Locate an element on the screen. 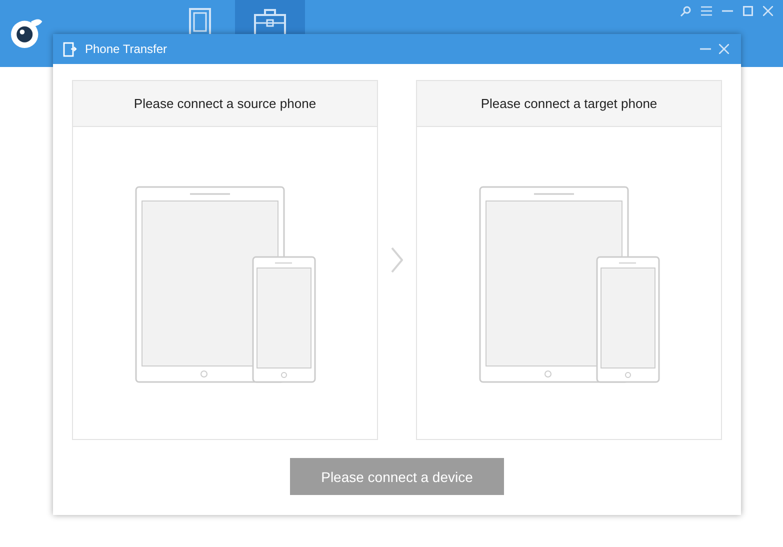 This screenshot has width=783, height=547. panel-heading: Please connect a source phone is located at coordinates (225, 104).